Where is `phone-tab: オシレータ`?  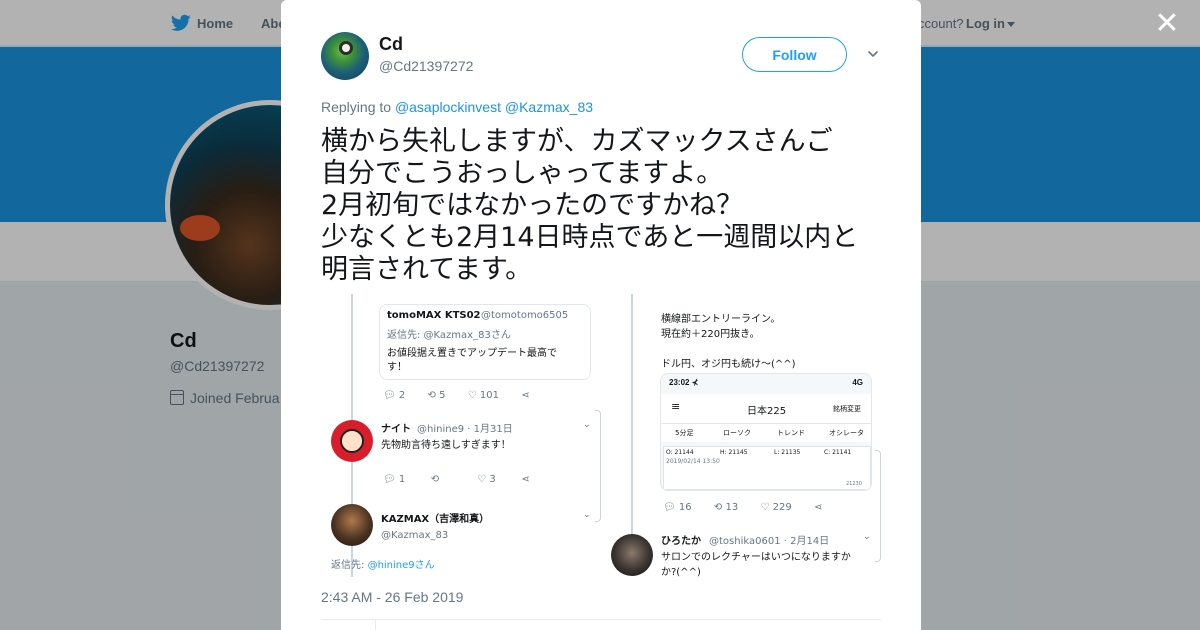
phone-tab: オシレータ is located at coordinates (846, 433).